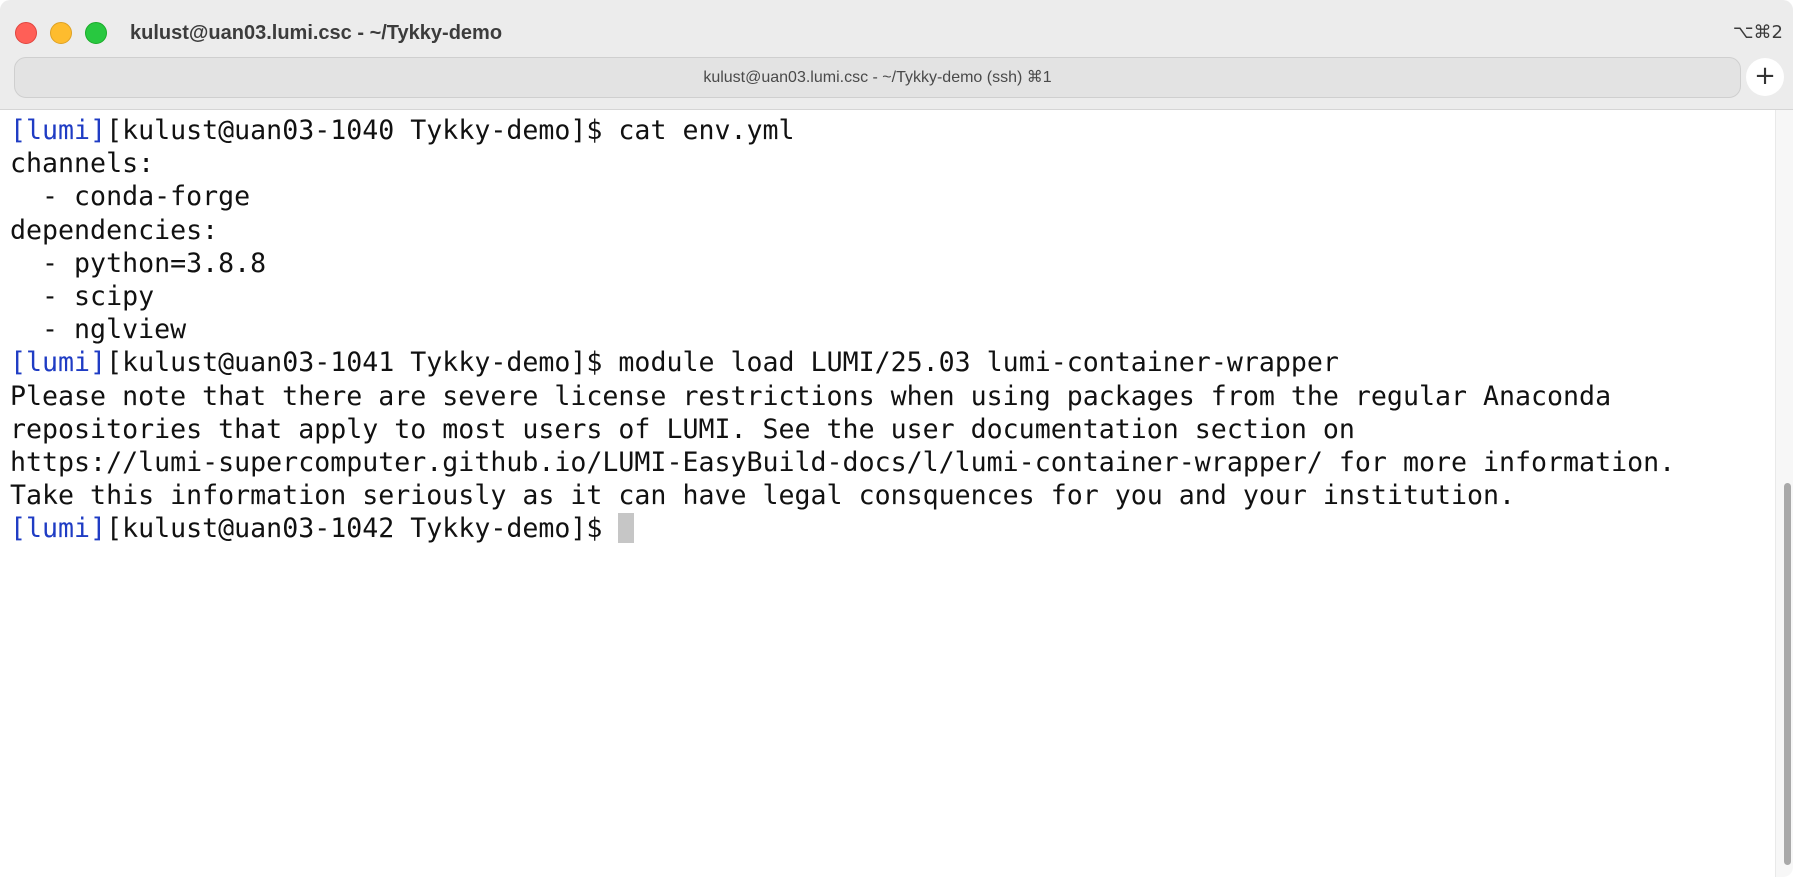 This screenshot has width=1793, height=877. What do you see at coordinates (890, 263) in the screenshot?
I see `terminal-line: - python=3.8.8` at bounding box center [890, 263].